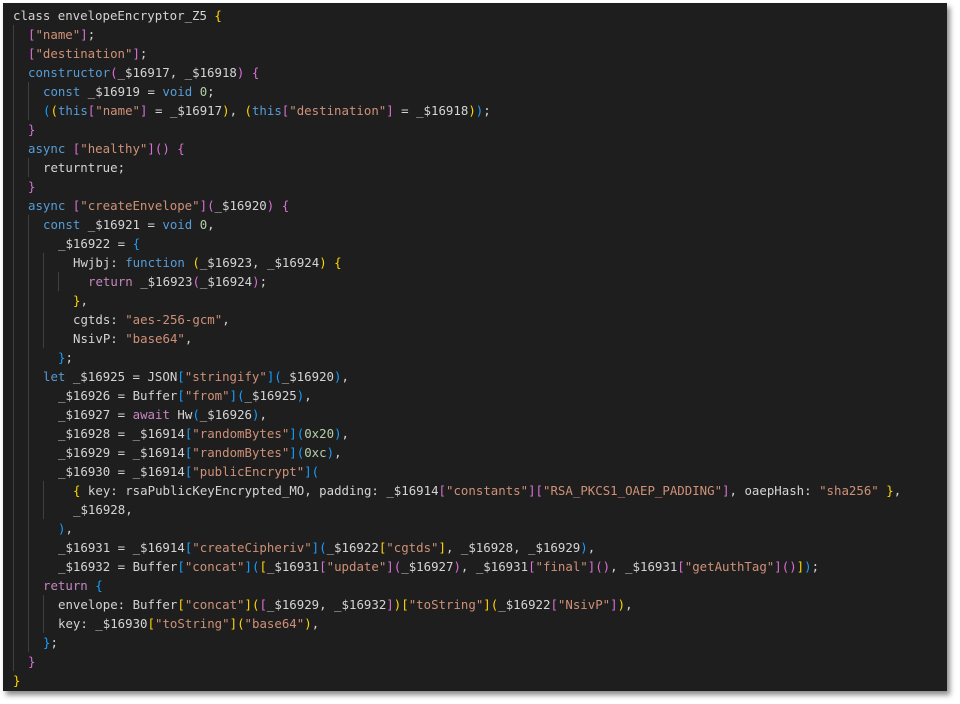  What do you see at coordinates (480, 53) in the screenshot?
I see `code-line: ["destination"];` at bounding box center [480, 53].